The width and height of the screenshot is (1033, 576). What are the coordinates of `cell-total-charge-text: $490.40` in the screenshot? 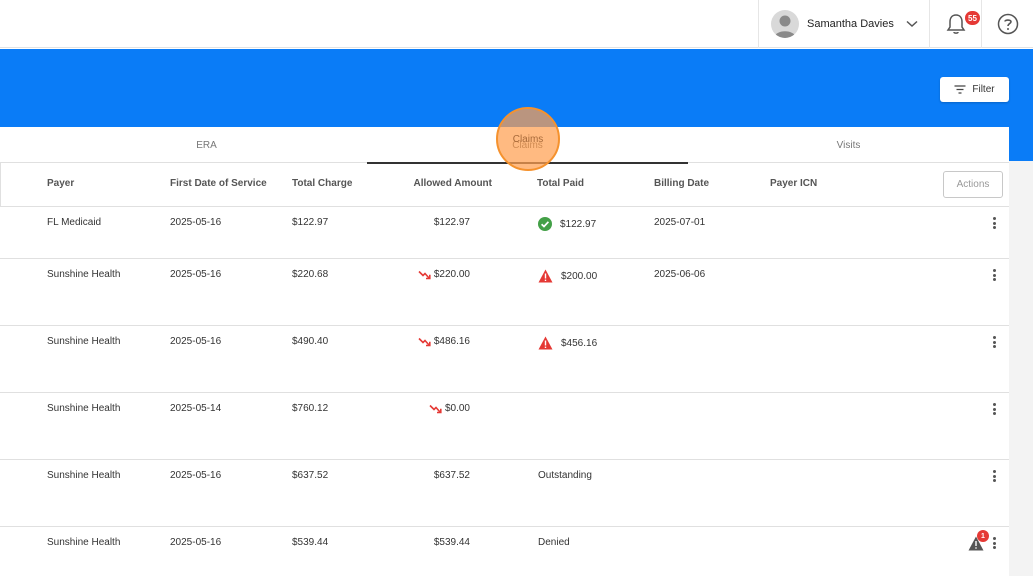 It's located at (310, 341).